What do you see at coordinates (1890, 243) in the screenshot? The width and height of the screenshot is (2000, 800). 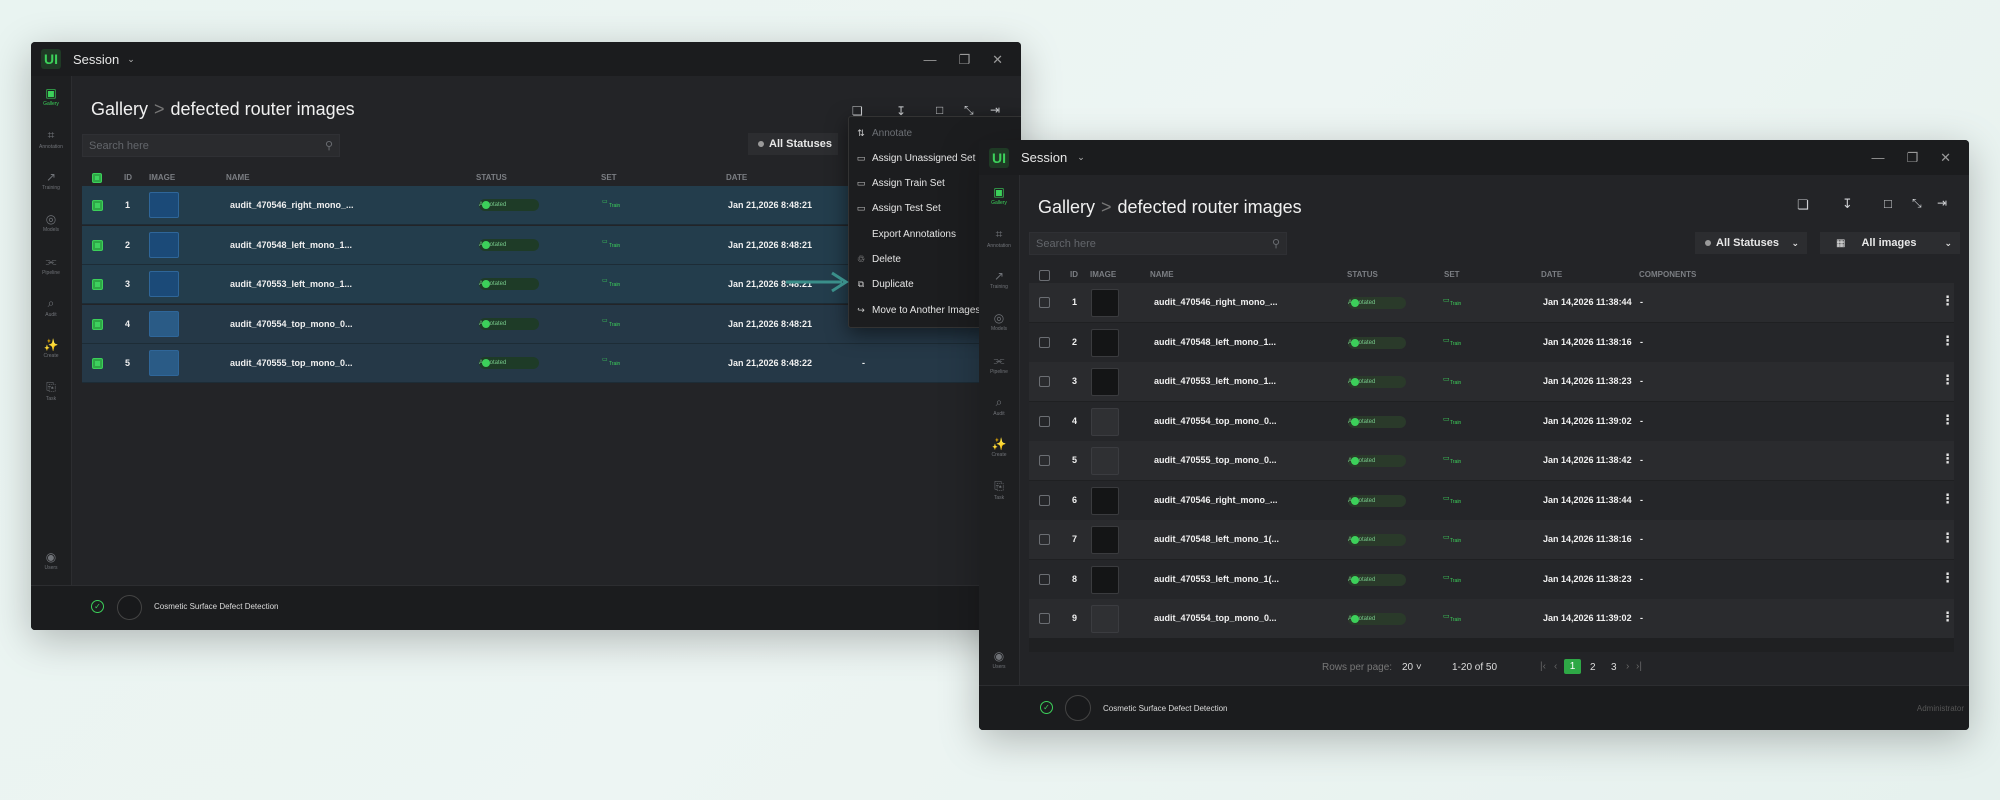 I see `images-filter: ▦ All images ⌄` at bounding box center [1890, 243].